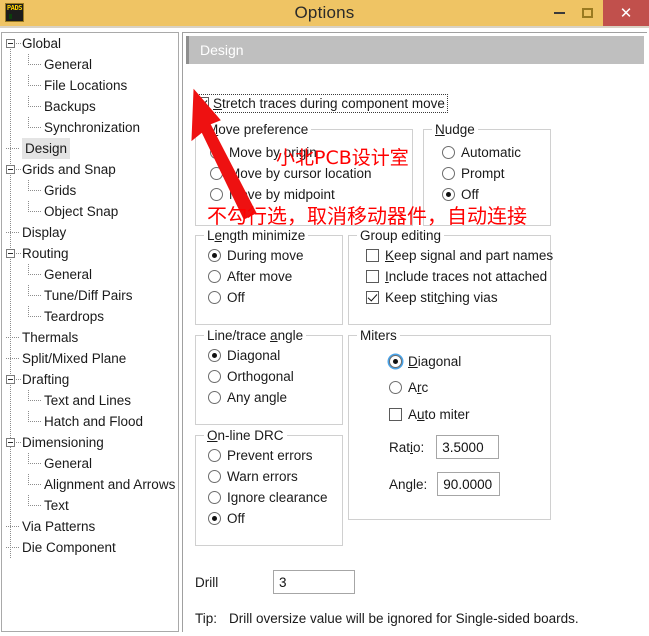  Describe the element at coordinates (481, 194) in the screenshot. I see `radio-nudge-off: Off` at that location.